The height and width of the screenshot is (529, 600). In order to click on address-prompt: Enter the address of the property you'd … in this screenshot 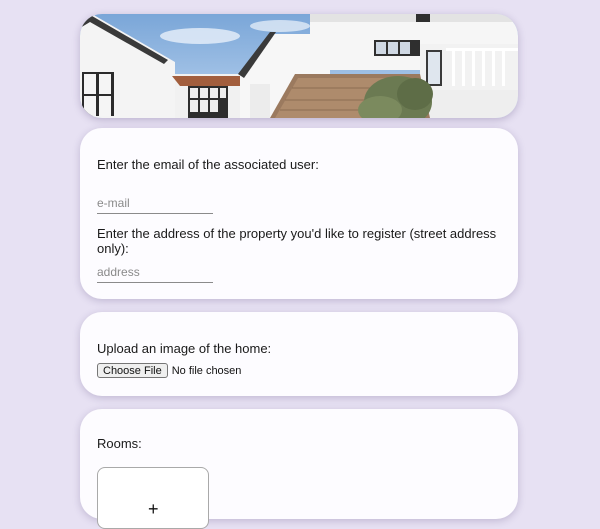, I will do `click(297, 241)`.